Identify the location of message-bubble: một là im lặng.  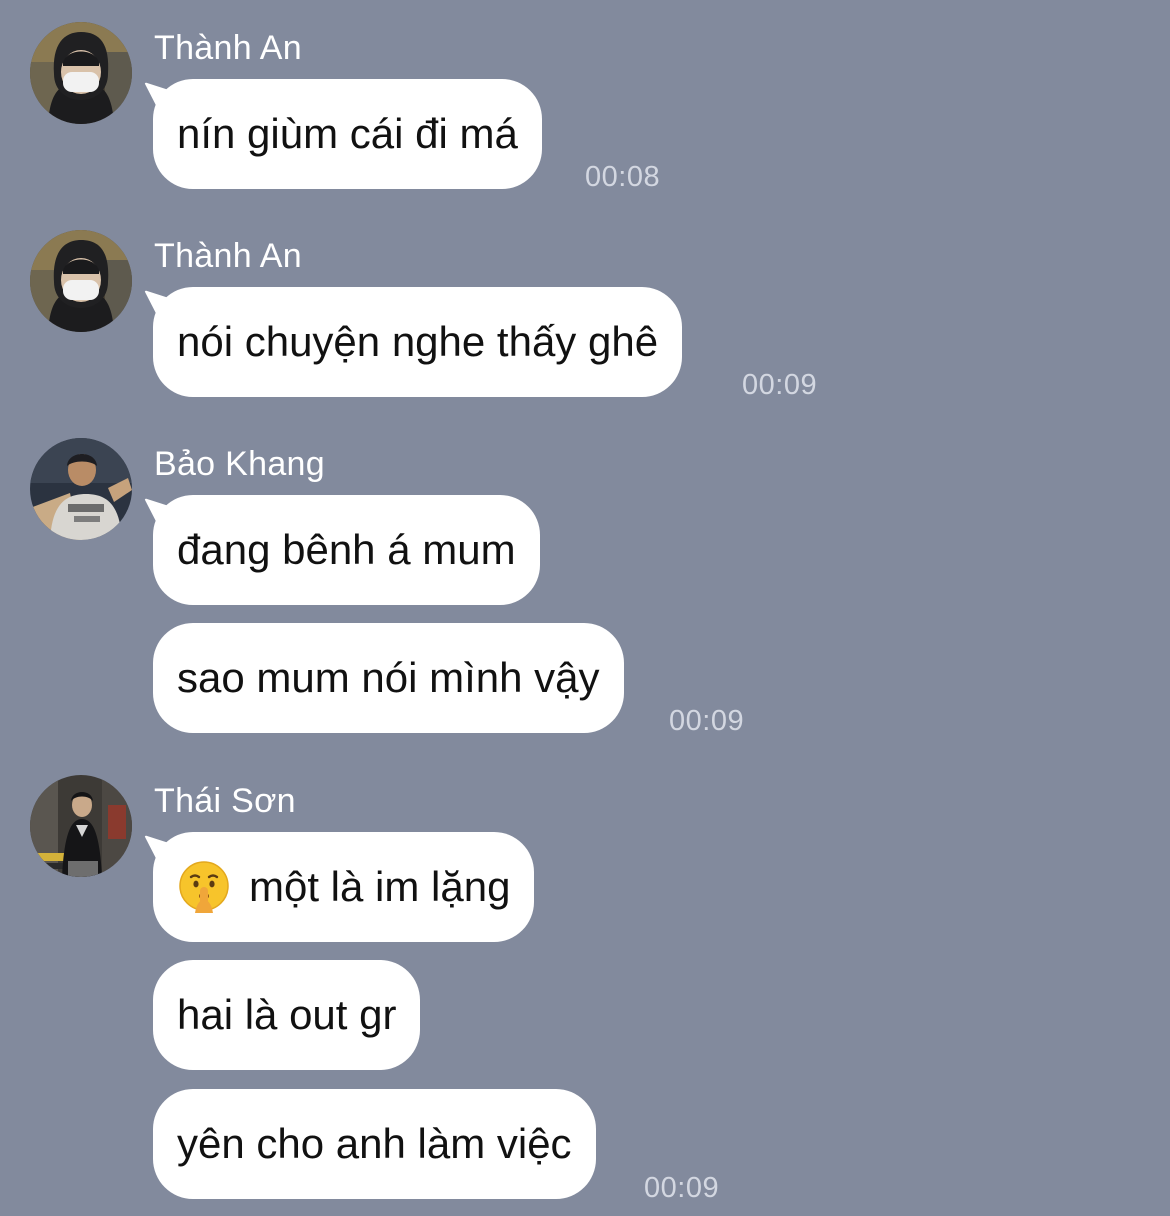
(344, 887).